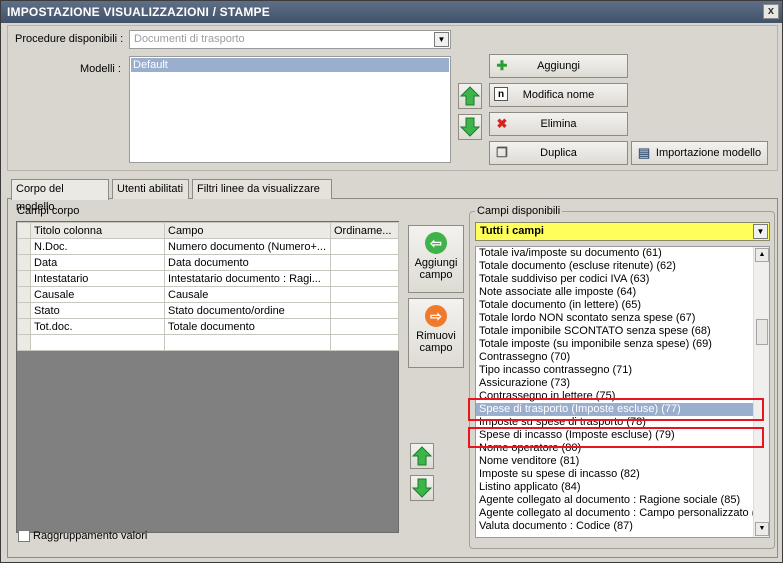 The width and height of the screenshot is (783, 563). I want to click on import-model-button: ▤ Importazione modello, so click(699, 153).